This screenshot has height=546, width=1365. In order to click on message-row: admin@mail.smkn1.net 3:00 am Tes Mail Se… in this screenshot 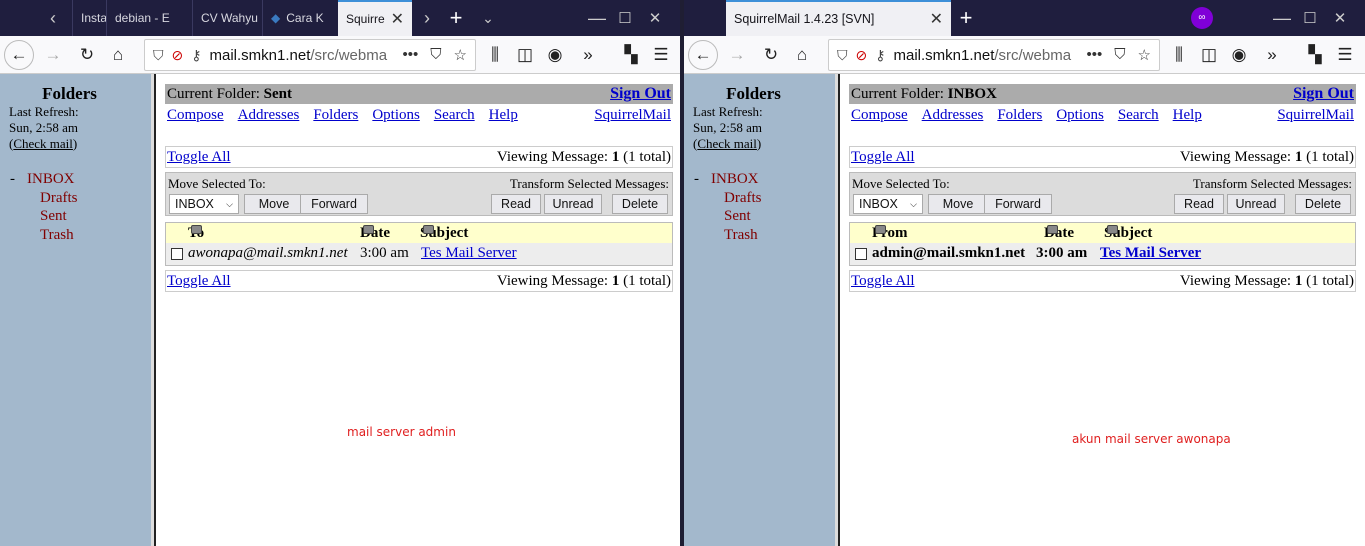, I will do `click(1102, 254)`.